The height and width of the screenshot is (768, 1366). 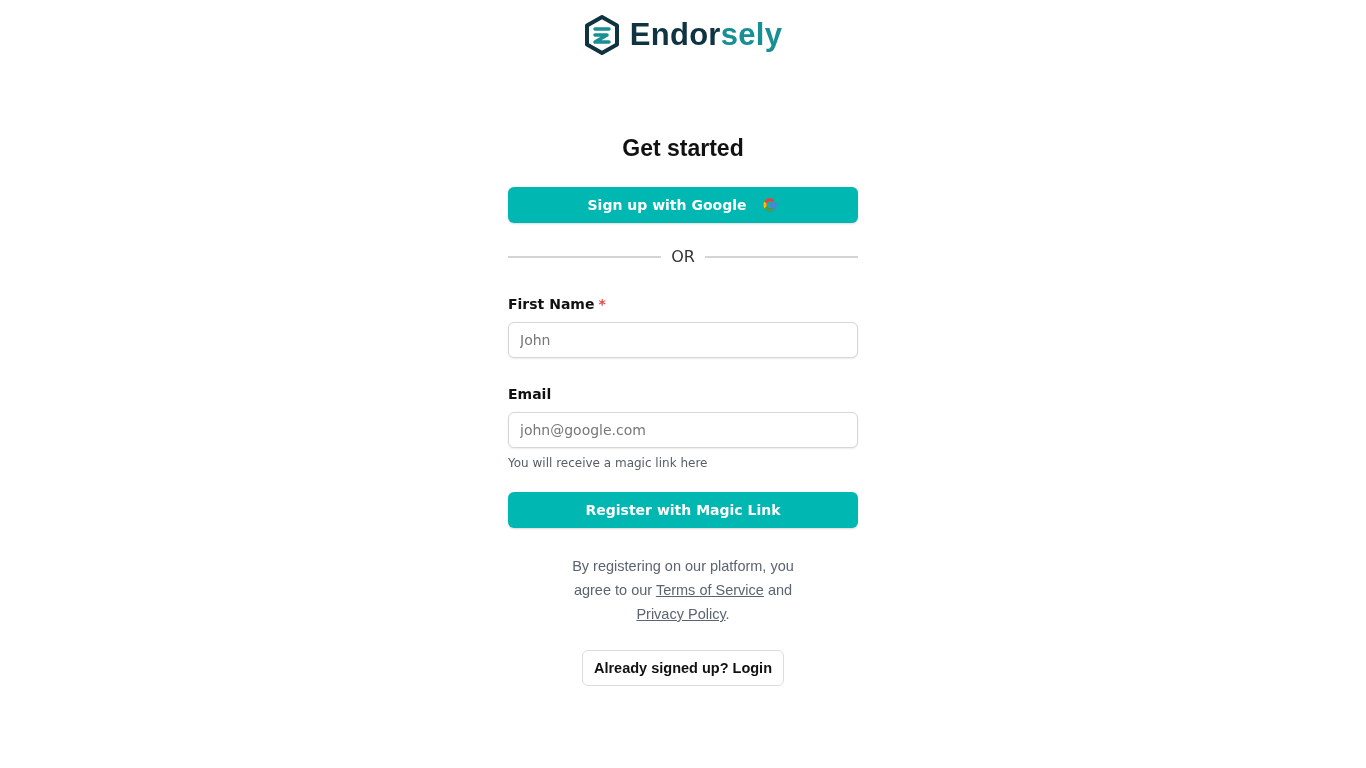 What do you see at coordinates (683, 148) in the screenshot?
I see `page-heading: Get started` at bounding box center [683, 148].